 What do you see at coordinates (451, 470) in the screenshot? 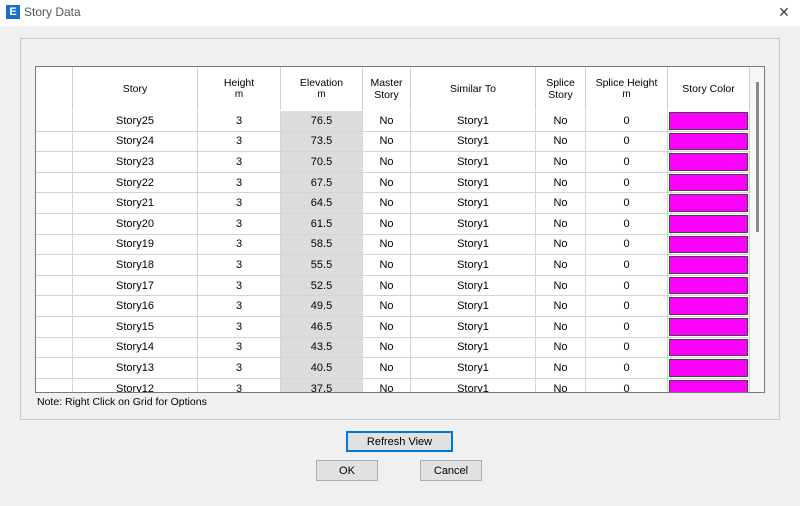
I see `cancel-button: Cancel` at bounding box center [451, 470].